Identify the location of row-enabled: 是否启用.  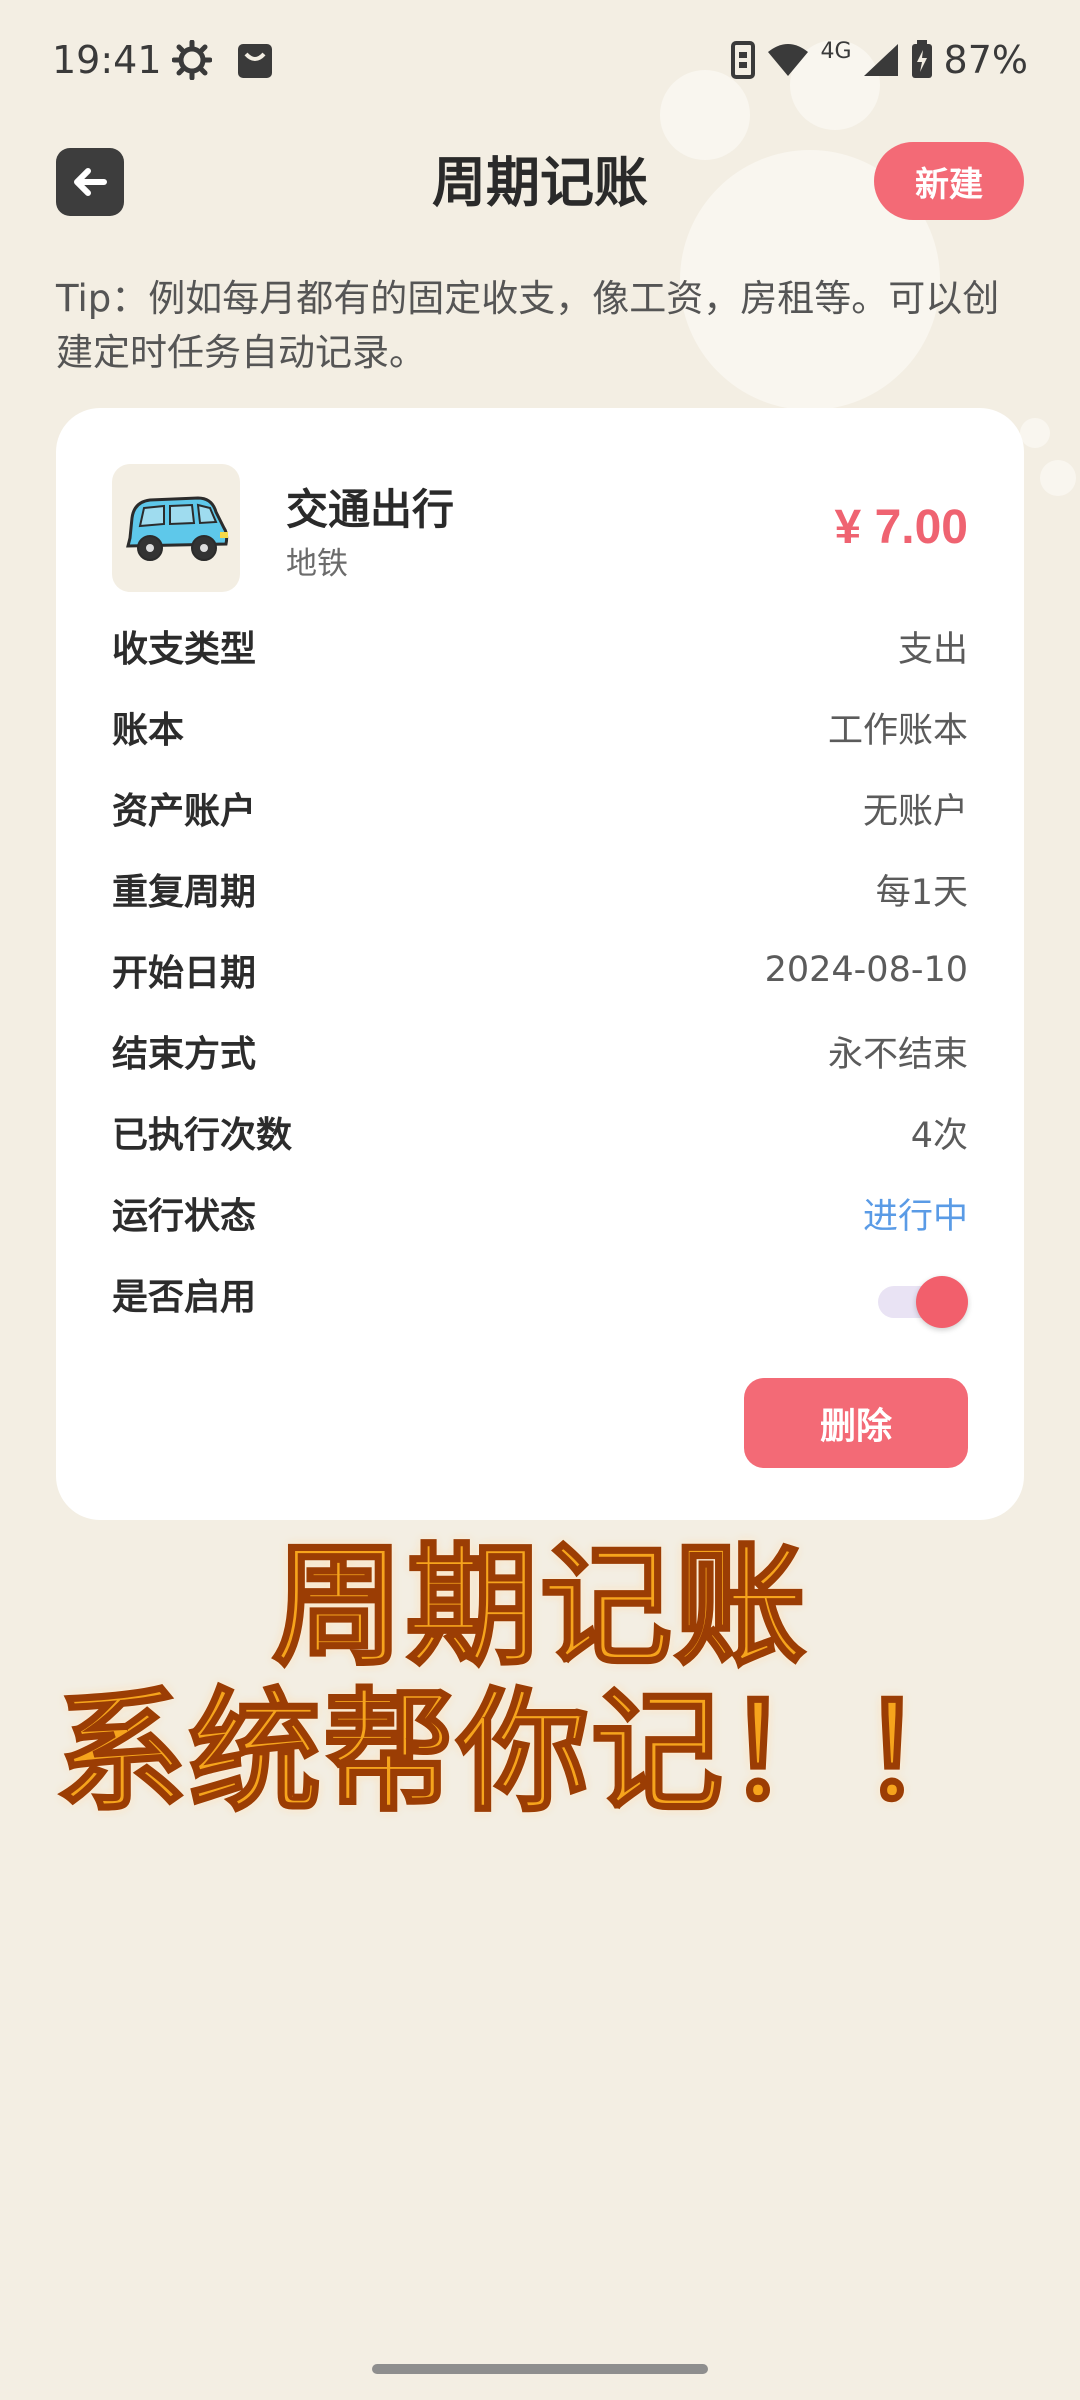
(540, 1294).